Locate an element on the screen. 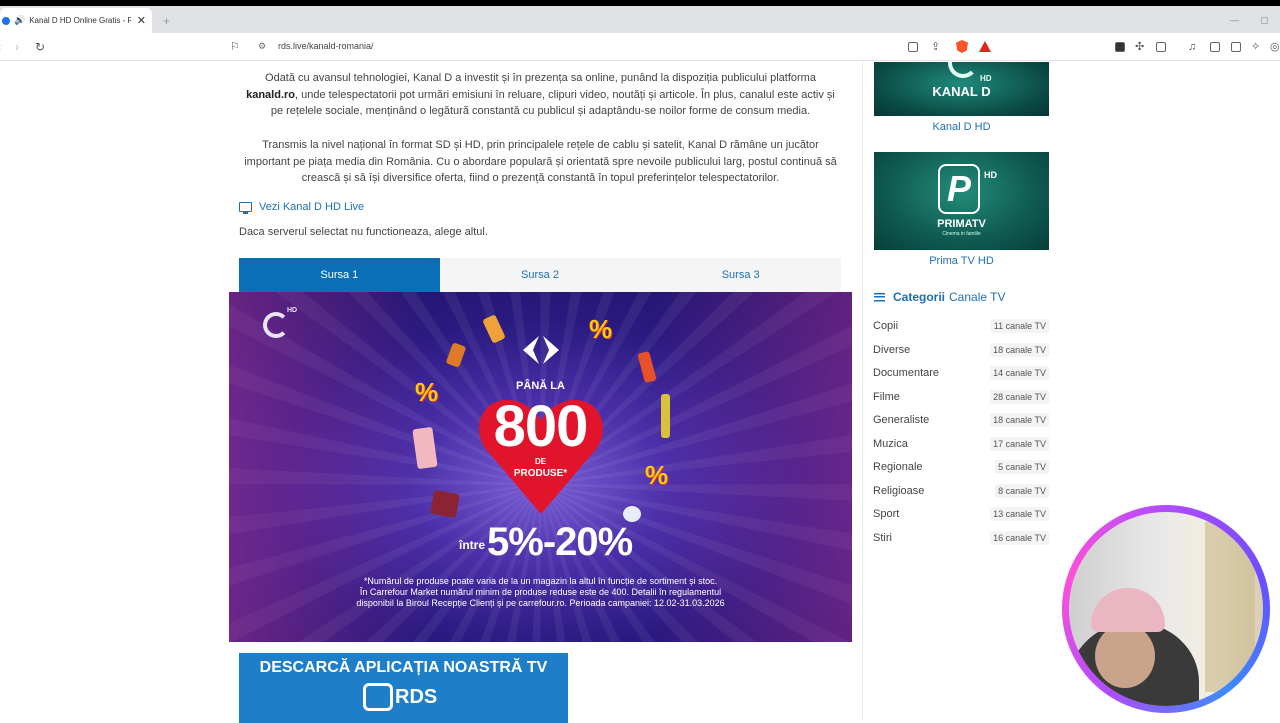 The image size is (1280, 723). kanald-link: kanald.ro is located at coordinates (270, 95).